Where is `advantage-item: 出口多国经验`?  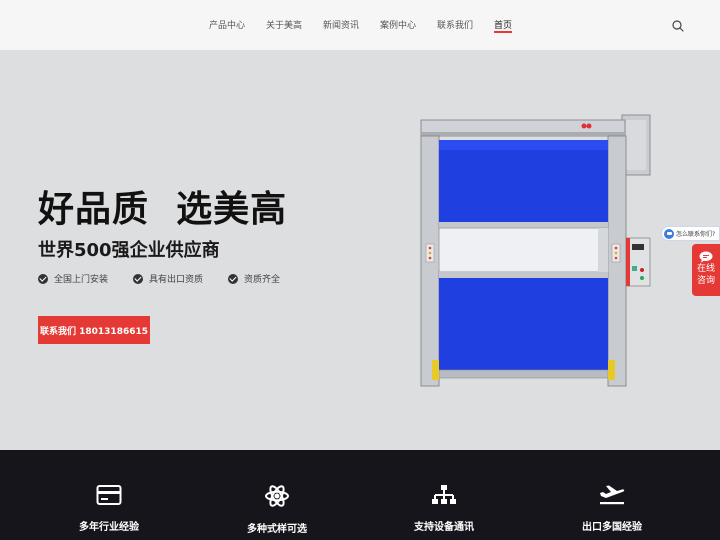 advantage-item: 出口多国经验 is located at coordinates (612, 508).